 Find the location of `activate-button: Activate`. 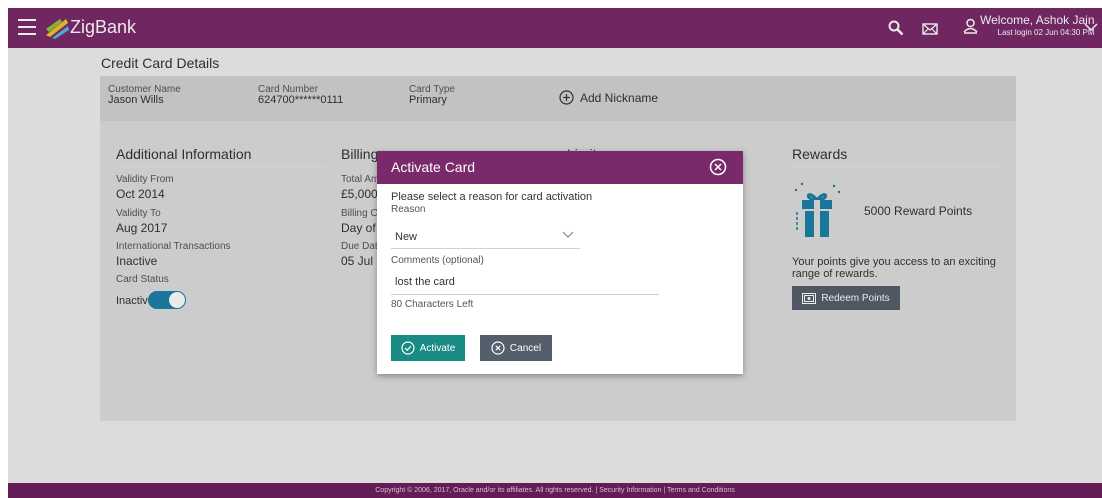

activate-button: Activate is located at coordinates (428, 348).